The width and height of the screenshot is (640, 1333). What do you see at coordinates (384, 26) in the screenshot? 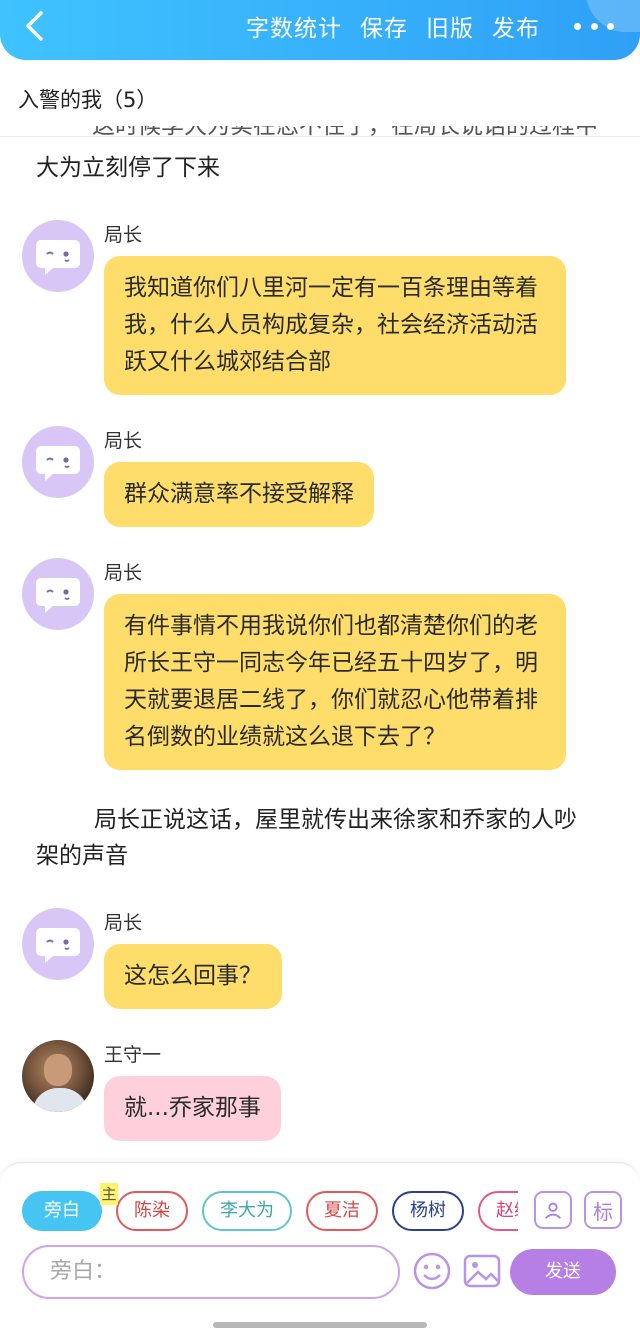
I see `save-button: 保存` at bounding box center [384, 26].